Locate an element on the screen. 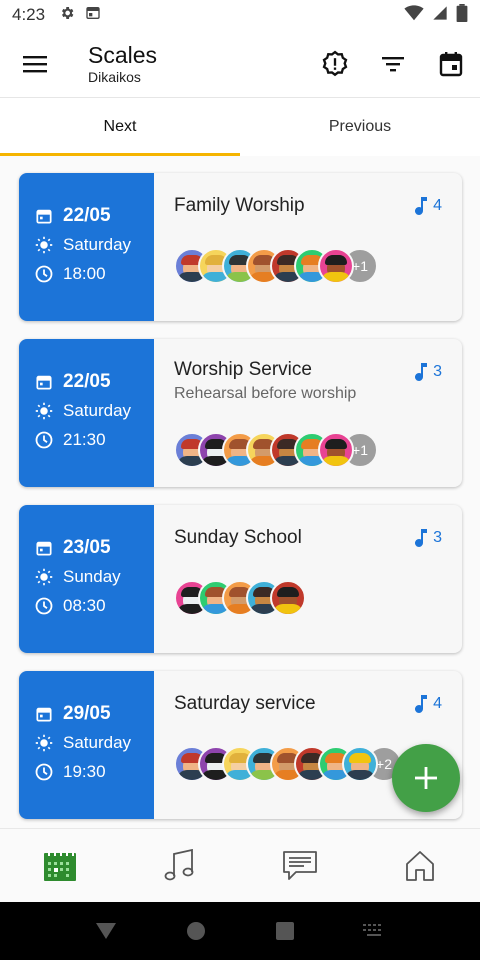 The width and height of the screenshot is (480, 960). event-card: 23/05 Sunday 08:30 Sunday School 3 is located at coordinates (240, 579).